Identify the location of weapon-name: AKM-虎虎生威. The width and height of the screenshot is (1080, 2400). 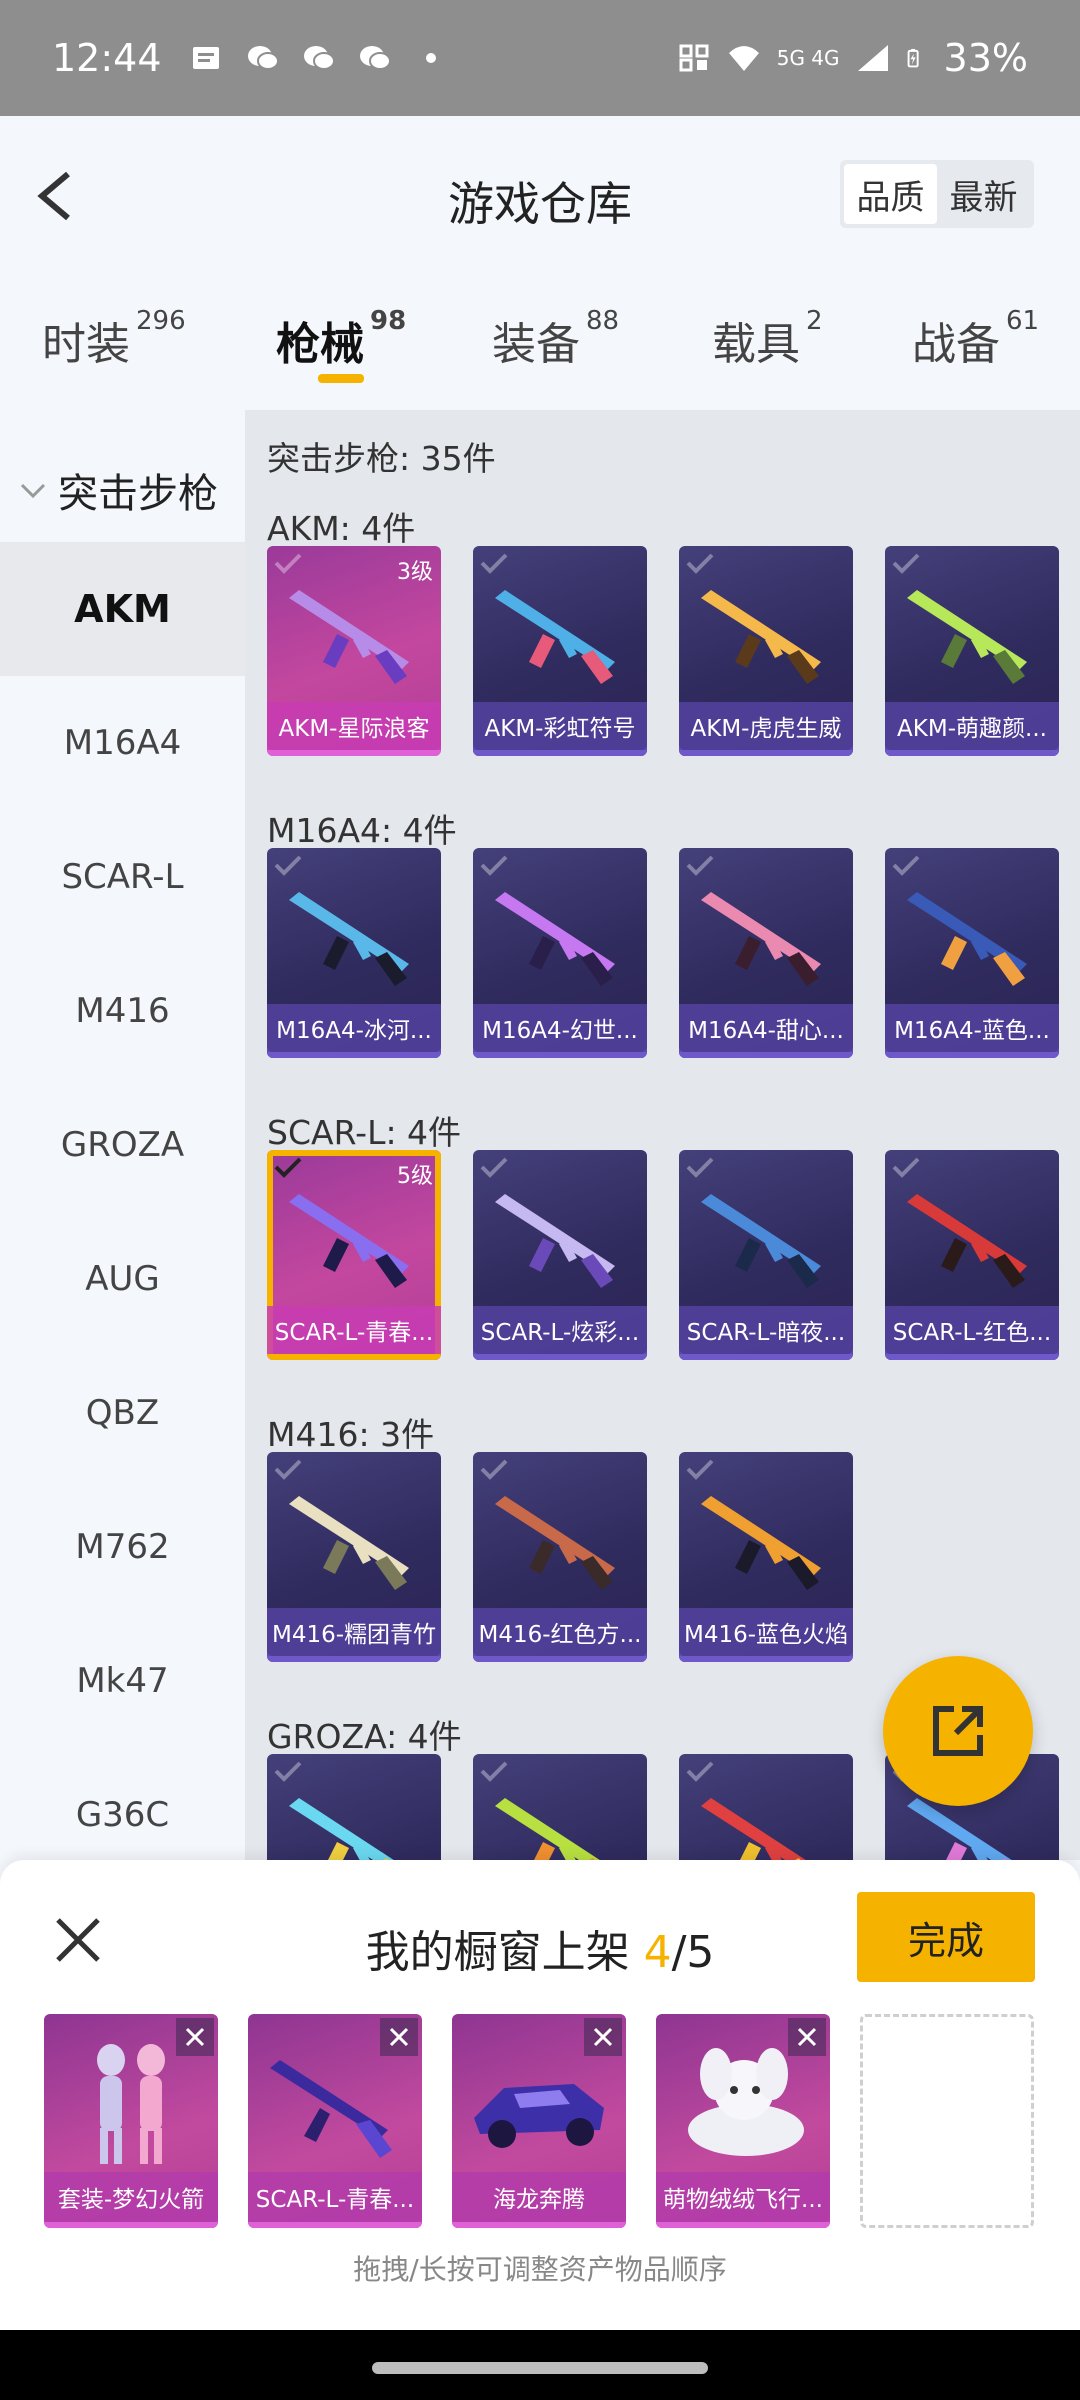
(766, 726).